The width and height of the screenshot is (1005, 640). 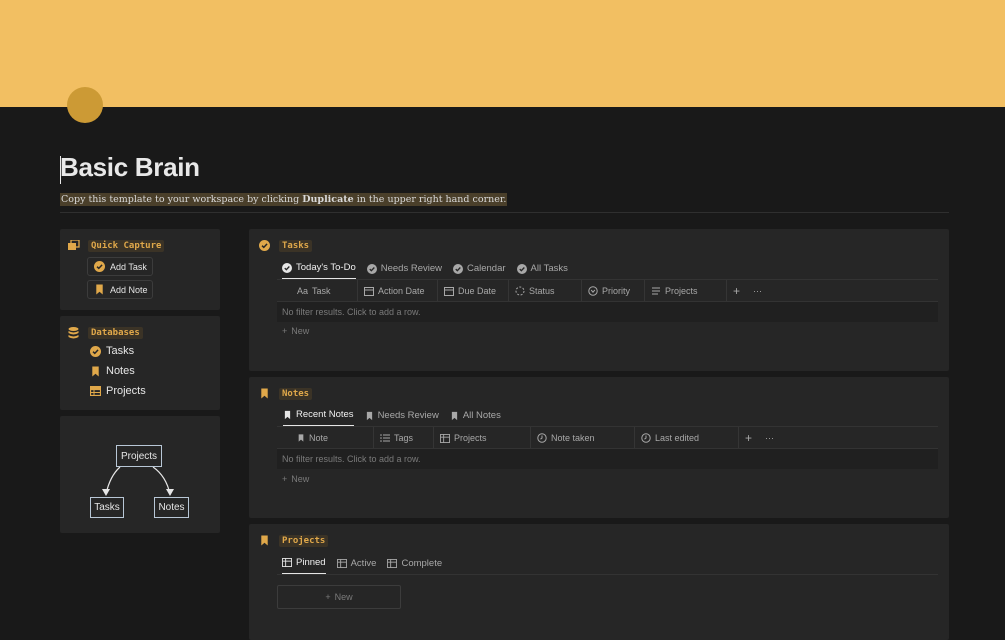 I want to click on diagram-arrows, so click(x=138, y=481).